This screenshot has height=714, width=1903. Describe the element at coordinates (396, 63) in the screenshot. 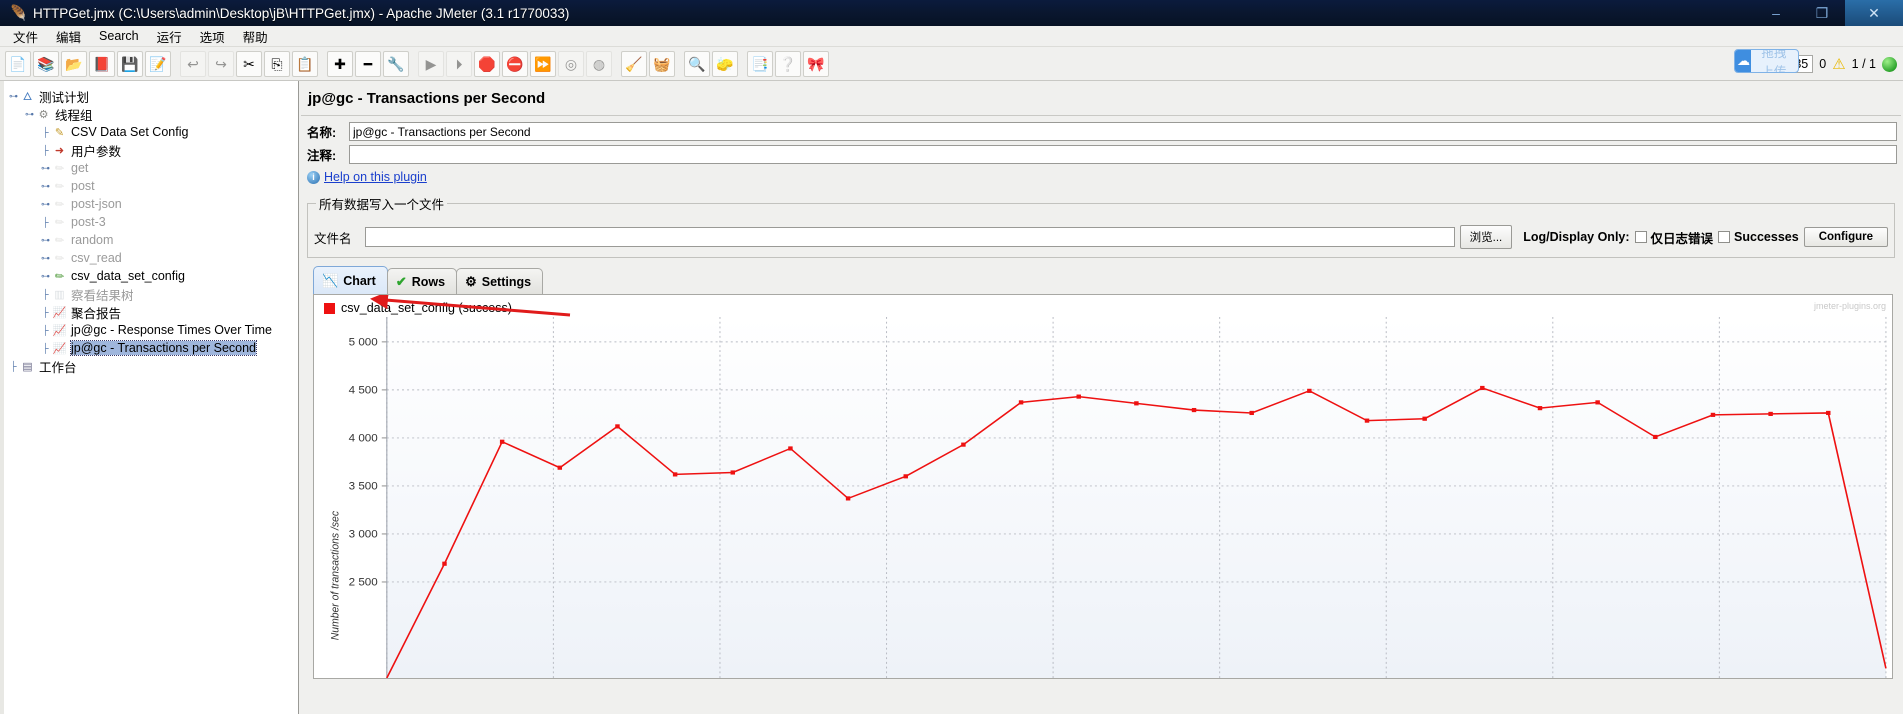

I see `toggle-icon: 🔧` at that location.